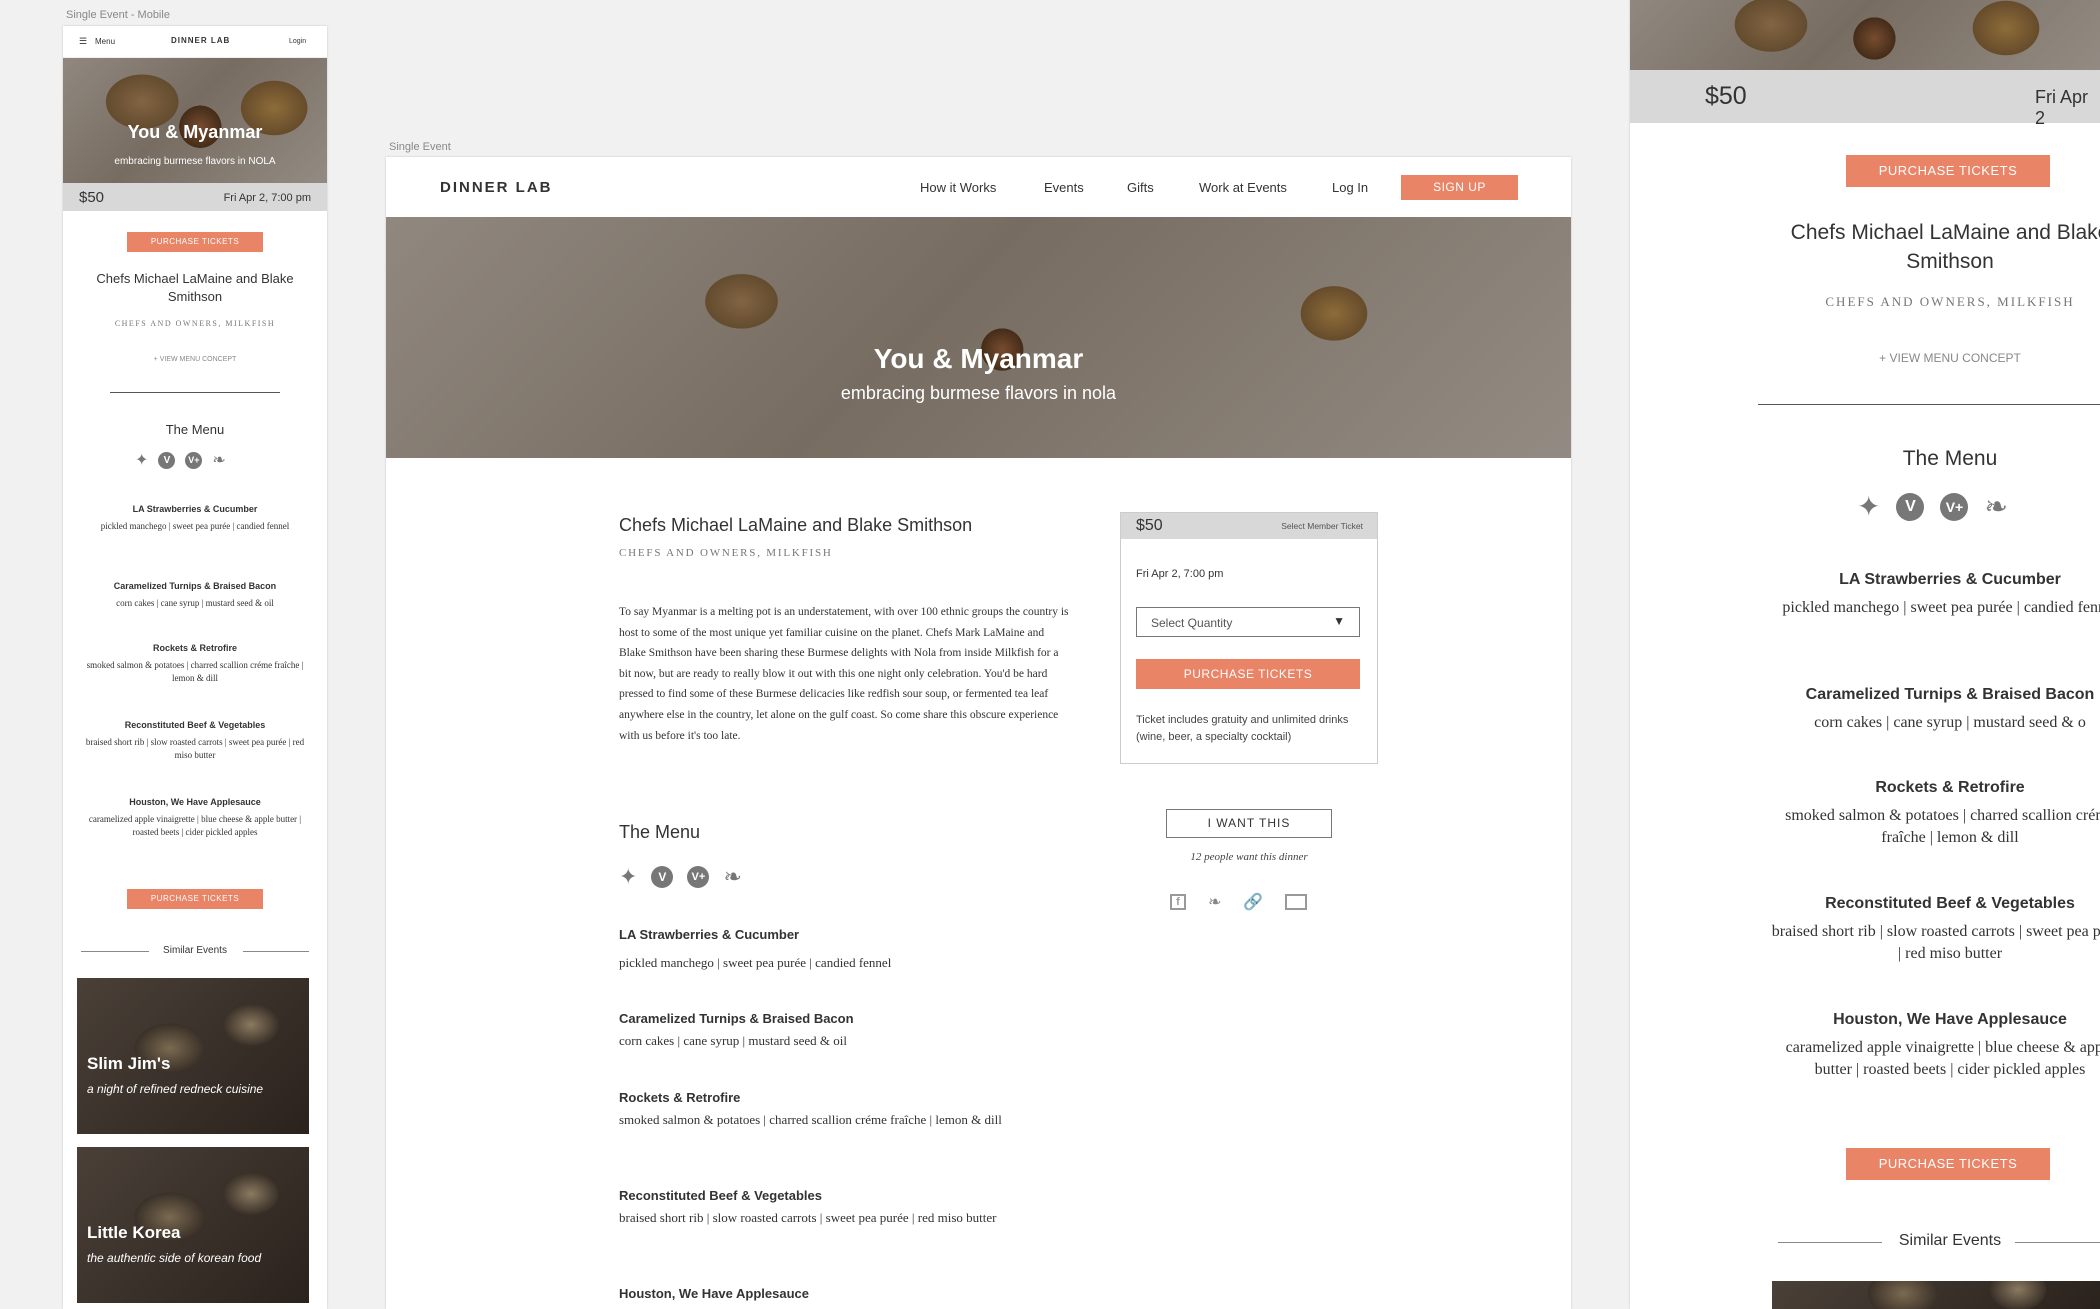 The height and width of the screenshot is (1309, 2100). What do you see at coordinates (1296, 902) in the screenshot?
I see `email-icon` at bounding box center [1296, 902].